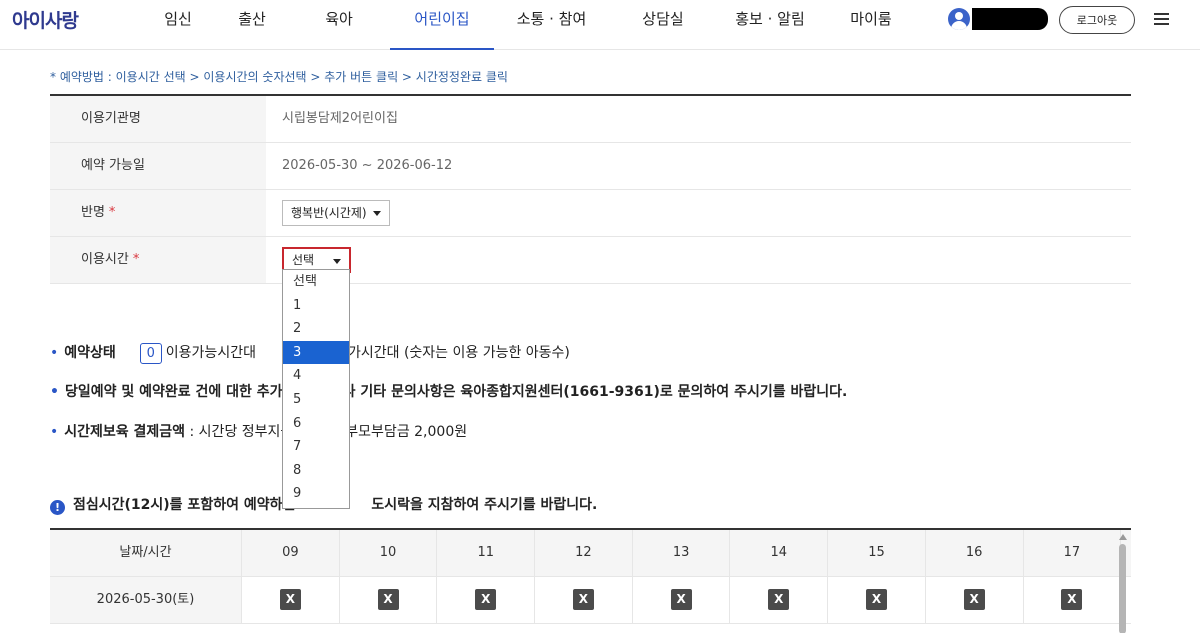  I want to click on dropdown-option: 2, so click(316, 329).